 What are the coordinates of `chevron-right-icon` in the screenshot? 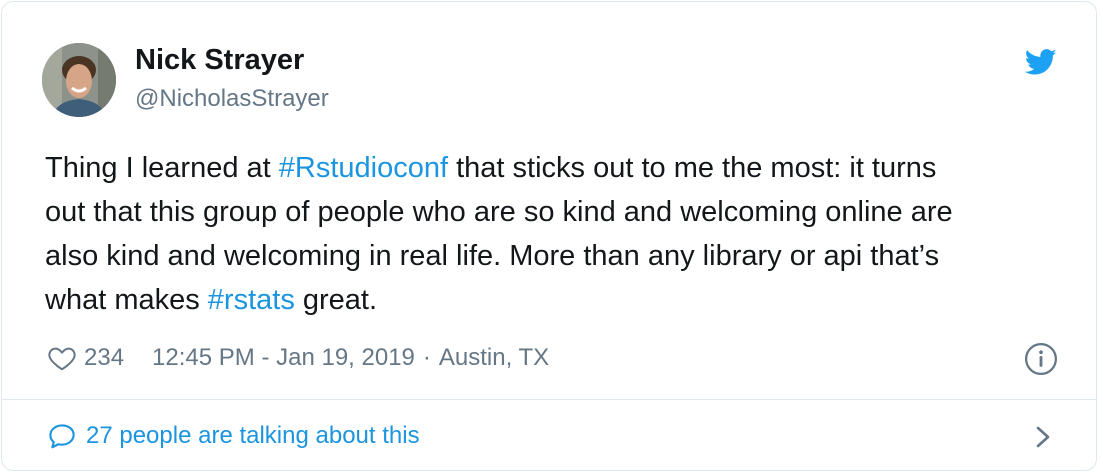 It's located at (1043, 437).